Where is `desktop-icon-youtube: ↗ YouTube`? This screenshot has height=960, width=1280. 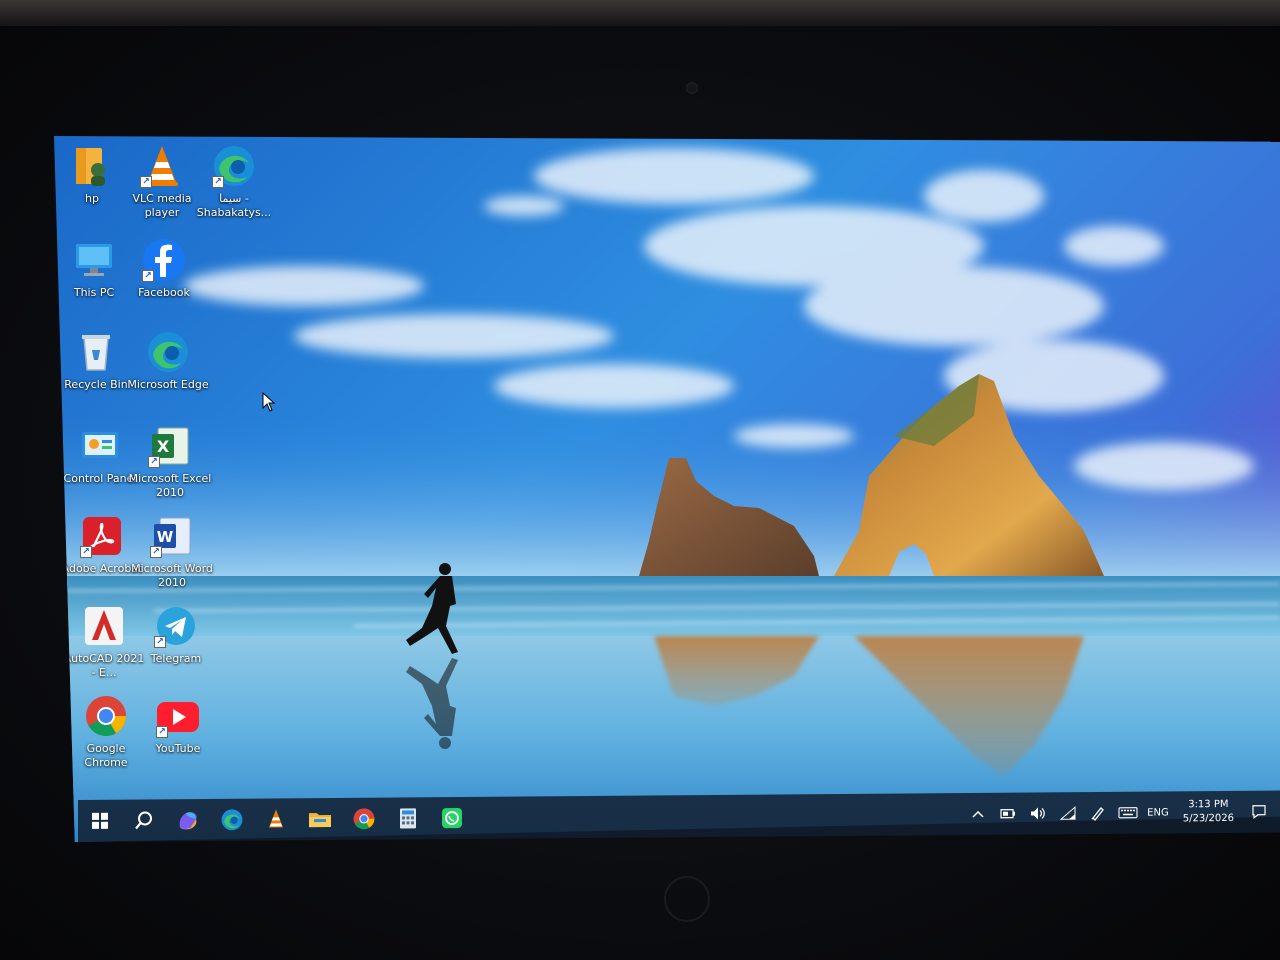 desktop-icon-youtube: ↗ YouTube is located at coordinates (178, 724).